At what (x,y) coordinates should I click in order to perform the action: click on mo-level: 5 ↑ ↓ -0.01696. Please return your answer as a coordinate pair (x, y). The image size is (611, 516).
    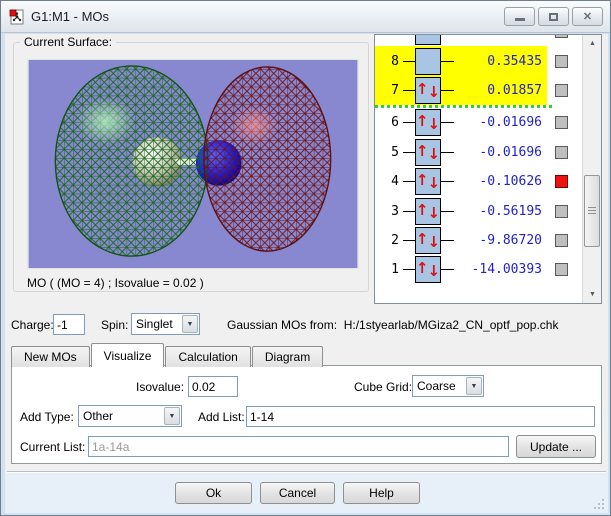
    Looking at the image, I should click on (461, 152).